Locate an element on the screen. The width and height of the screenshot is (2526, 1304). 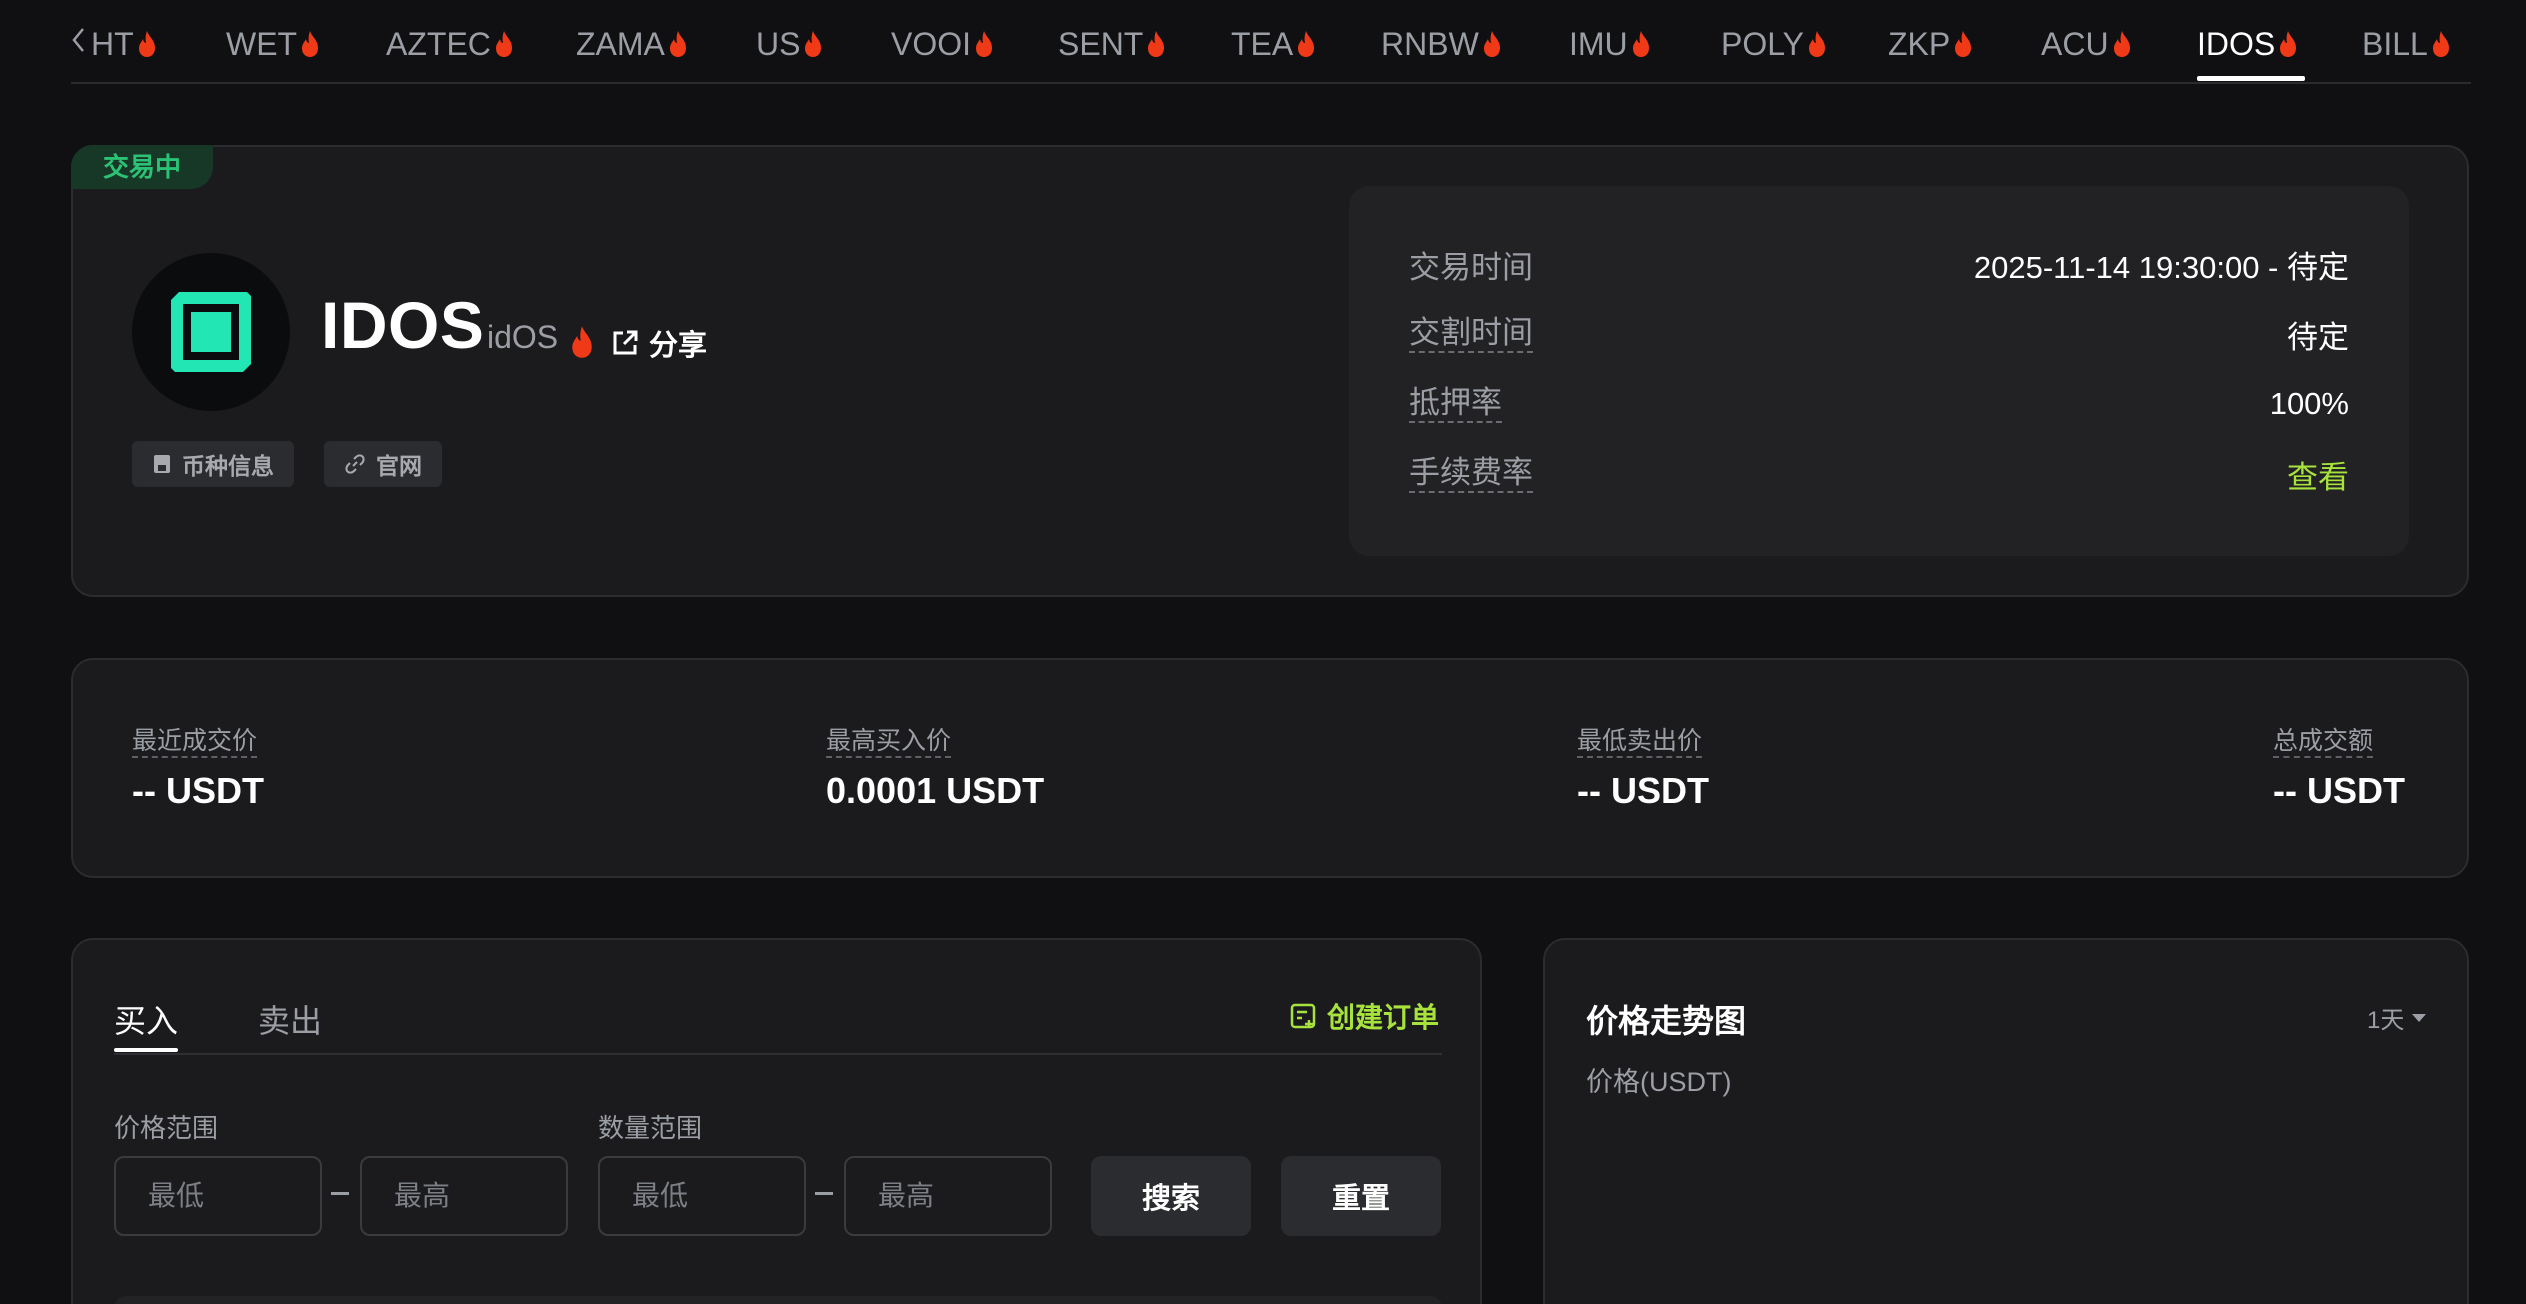
best-ask-label: 最低卖出价 is located at coordinates (1640, 742).